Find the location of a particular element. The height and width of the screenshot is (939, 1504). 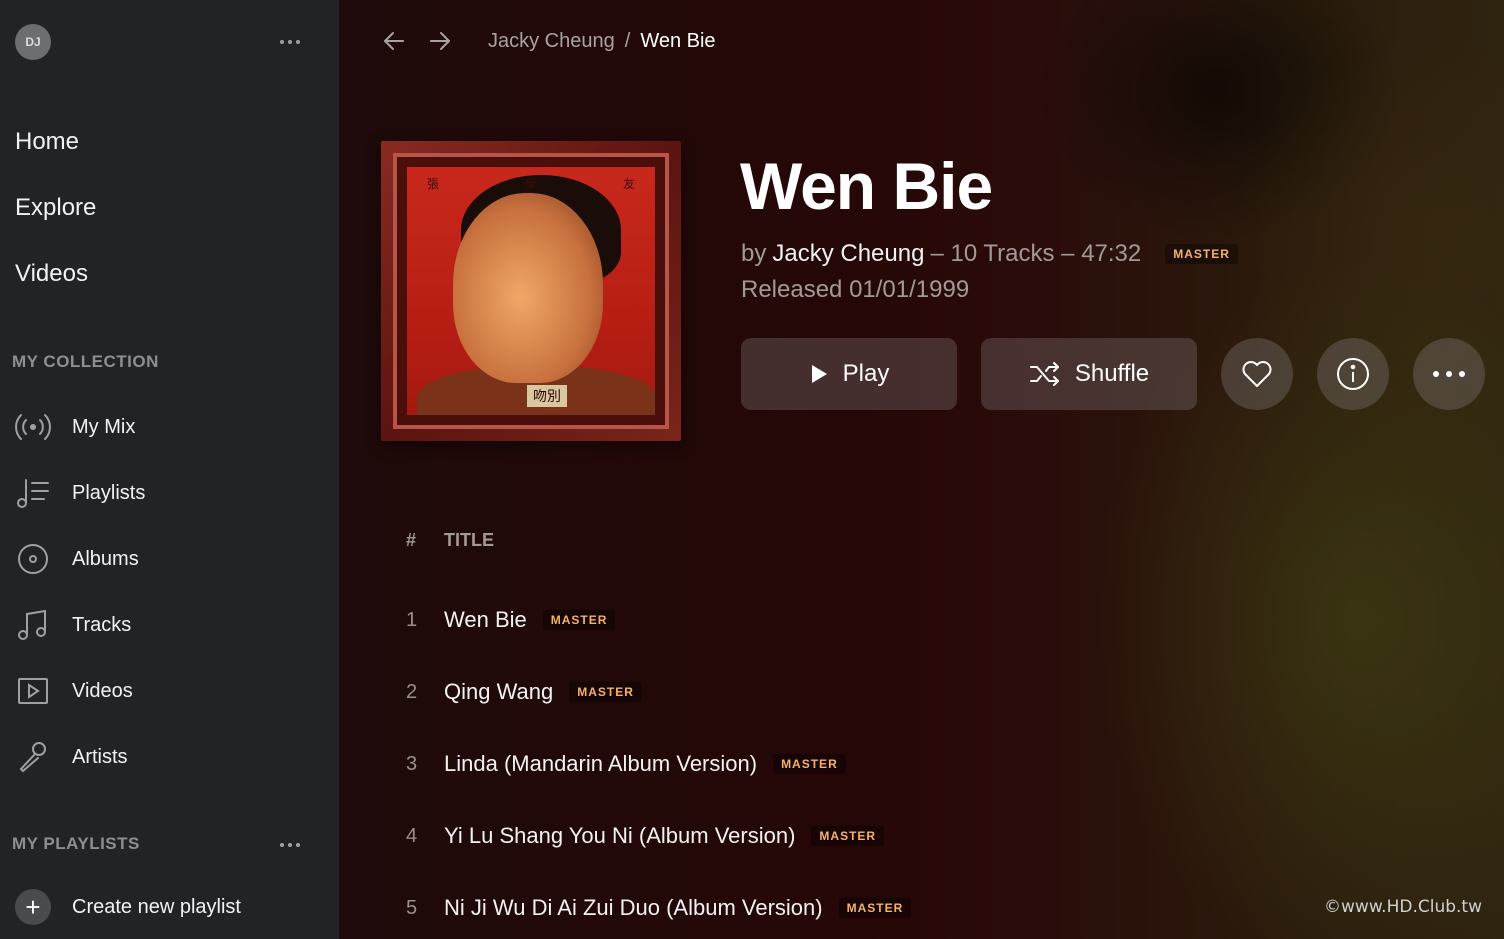

more-options-button is located at coordinates (1449, 374).